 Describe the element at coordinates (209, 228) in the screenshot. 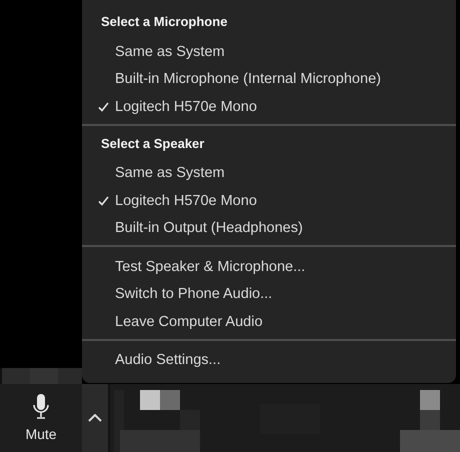

I see `menu-item: Built-in Output (Headphones)` at that location.